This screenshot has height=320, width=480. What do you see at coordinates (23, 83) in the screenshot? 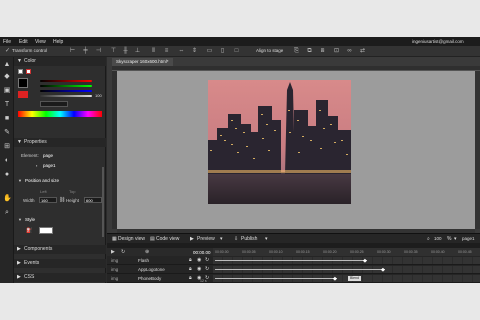
I see `current-color-swatch` at bounding box center [23, 83].